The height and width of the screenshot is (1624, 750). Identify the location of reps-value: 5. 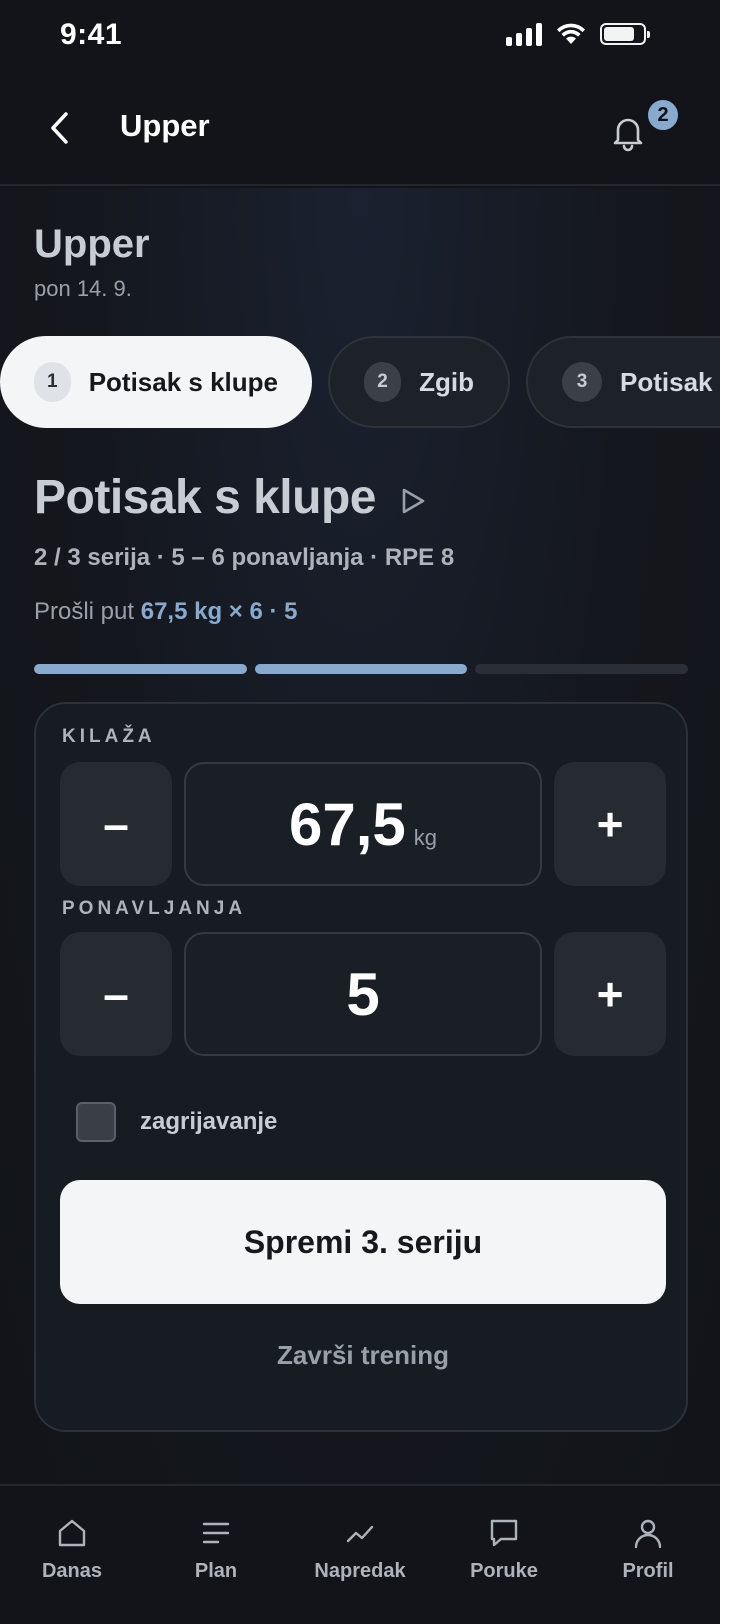
(363, 994).